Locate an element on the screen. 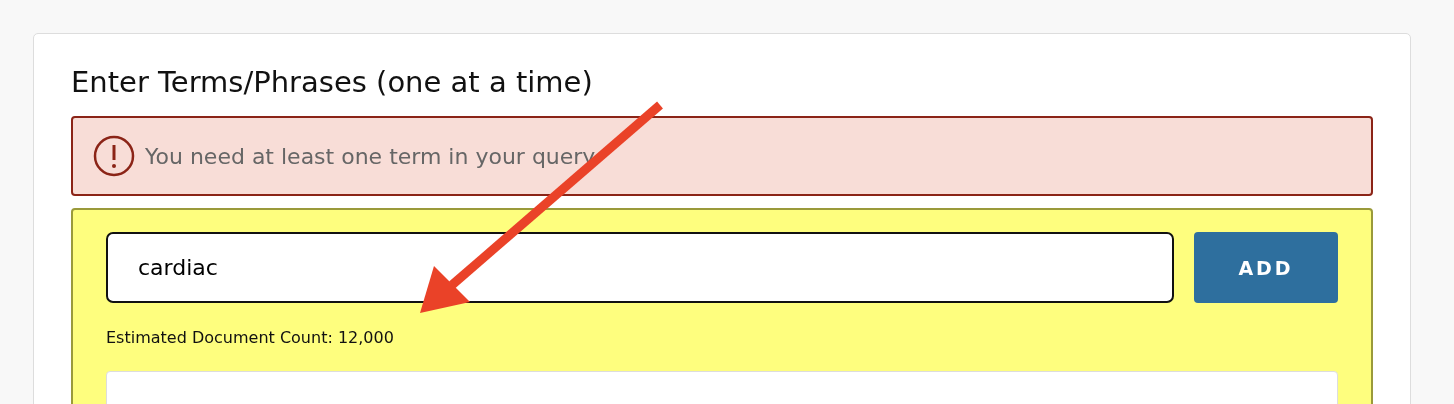  section-heading: Enter Terms/Phrases (one at a time) is located at coordinates (332, 82).